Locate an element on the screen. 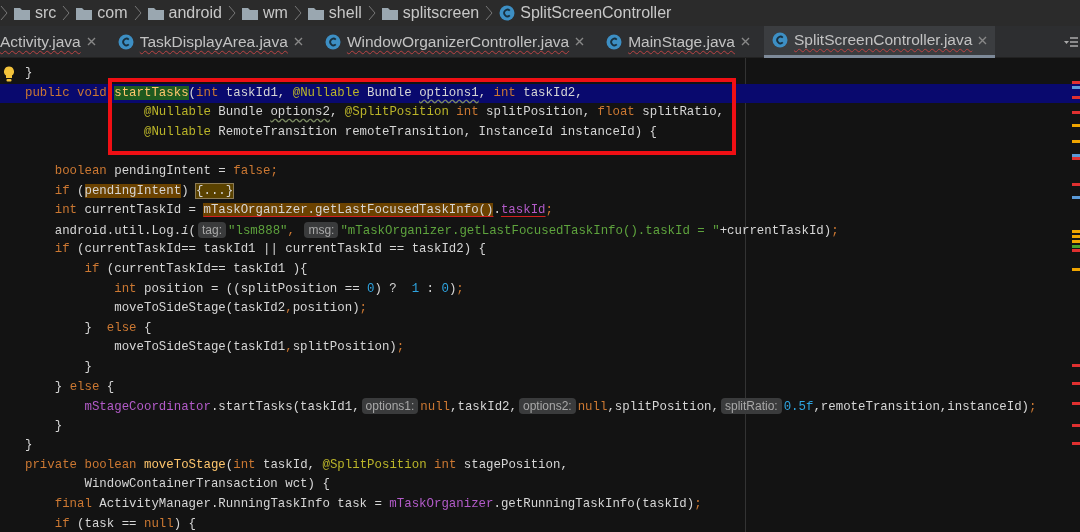  code-text: @Nullable Bundle options2, @SplitPosition int splitPosition, float splitRatio, is located at coordinates (433, 112).